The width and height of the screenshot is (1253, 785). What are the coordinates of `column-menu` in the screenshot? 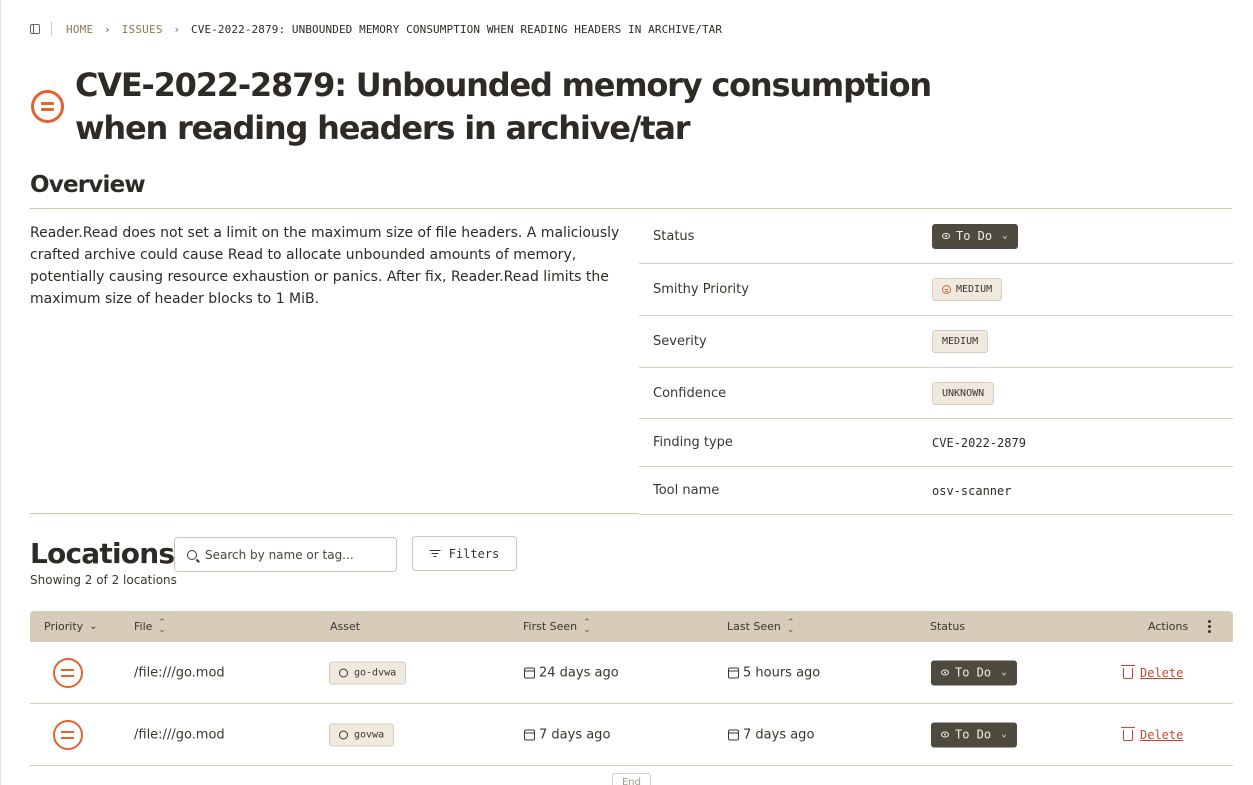 It's located at (1209, 626).